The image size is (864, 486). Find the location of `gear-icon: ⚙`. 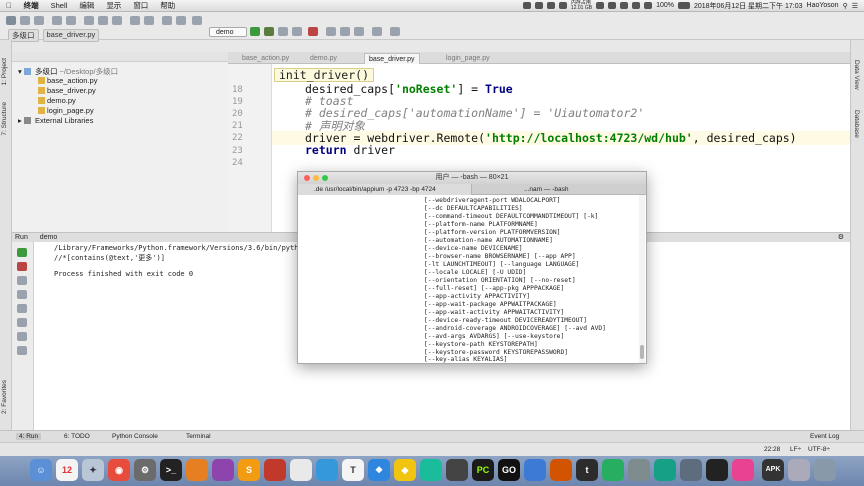

gear-icon: ⚙ is located at coordinates (841, 237).